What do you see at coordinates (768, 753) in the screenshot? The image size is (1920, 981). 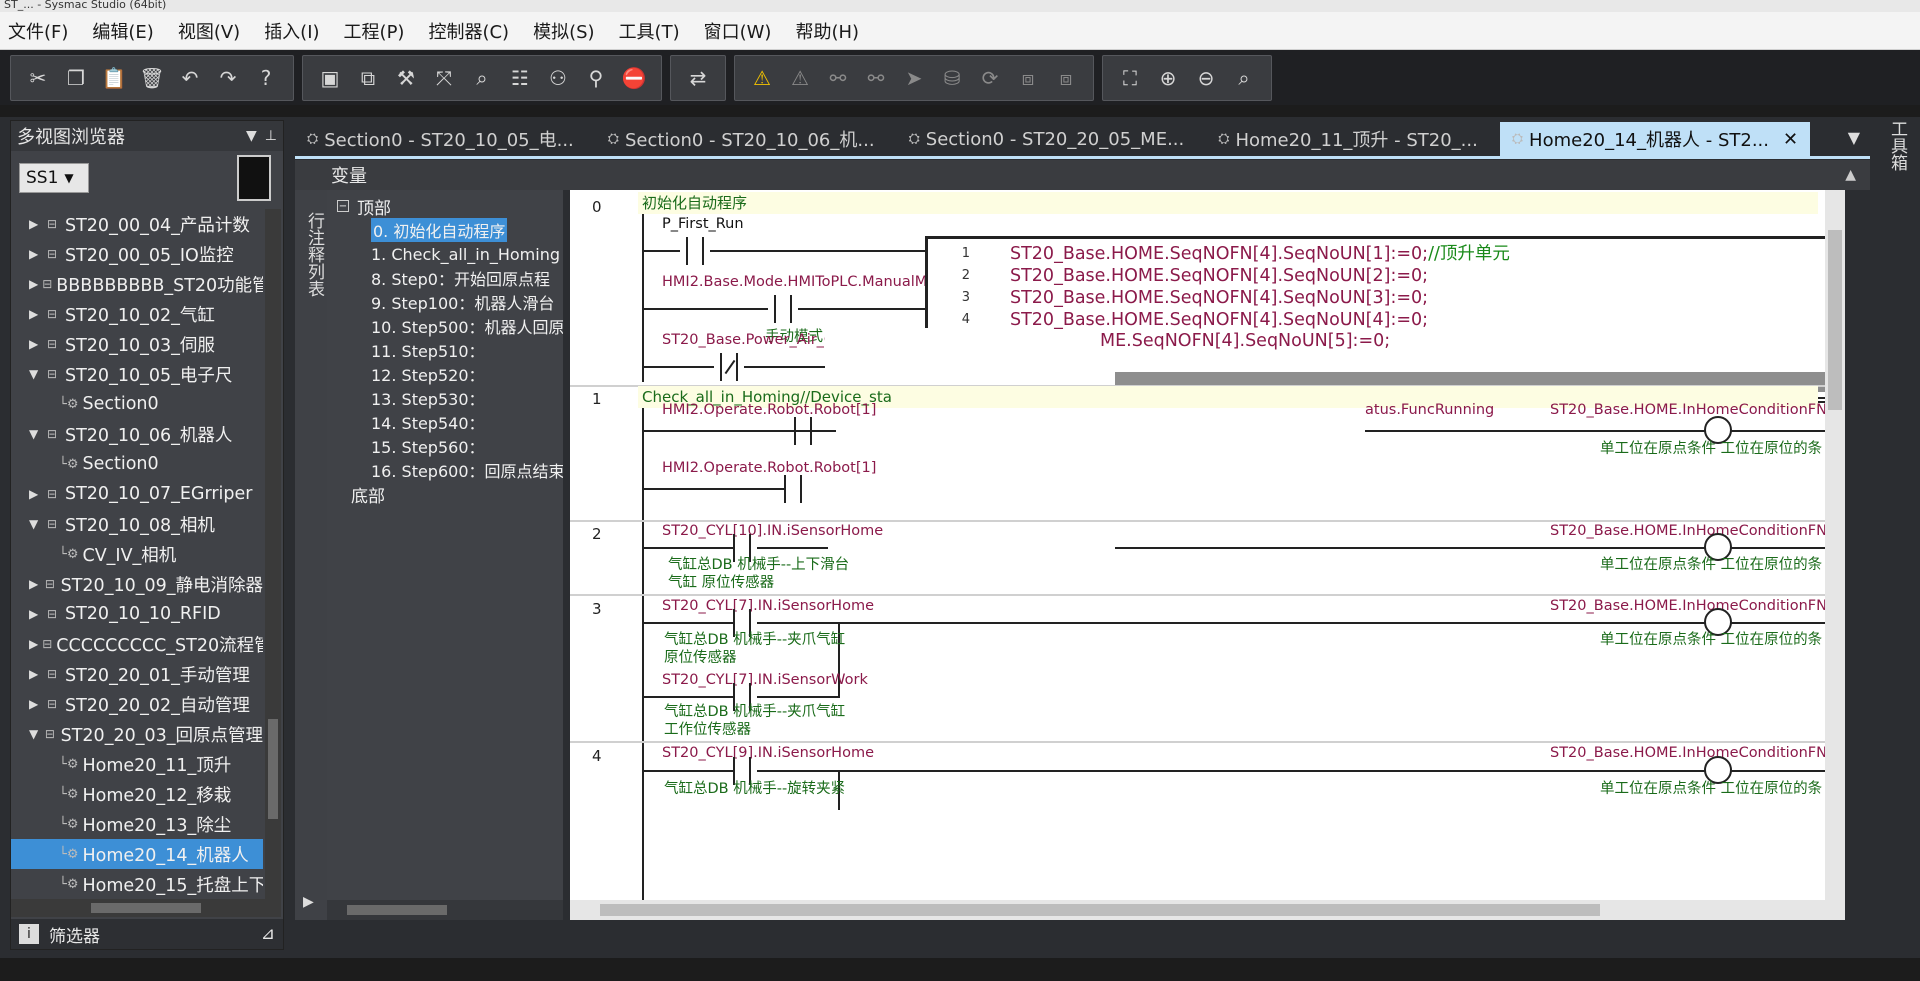 I see `contact-variable: ST20_CYL[9].IN.iSensorHome` at bounding box center [768, 753].